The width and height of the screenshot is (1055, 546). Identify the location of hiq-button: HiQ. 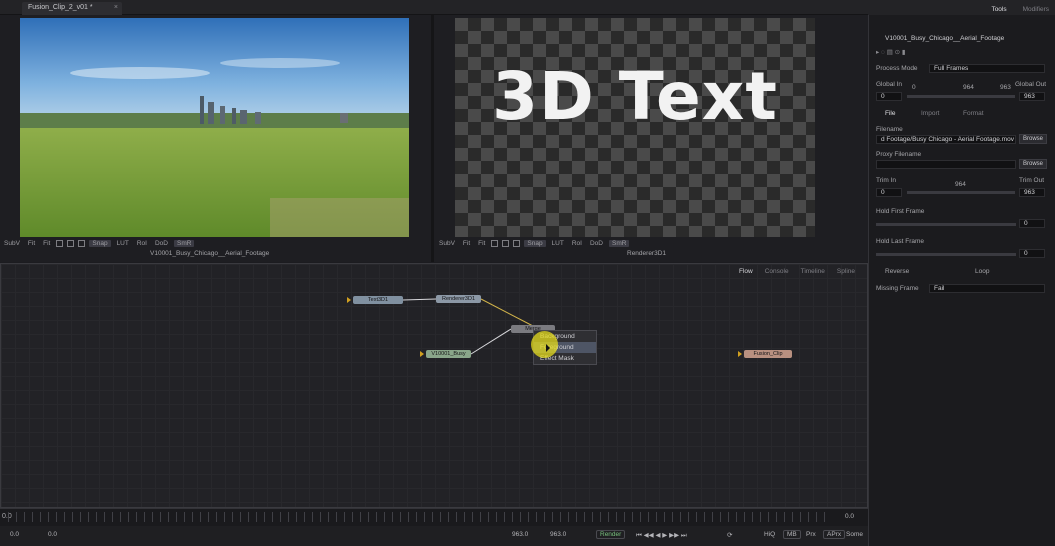
(769, 534).